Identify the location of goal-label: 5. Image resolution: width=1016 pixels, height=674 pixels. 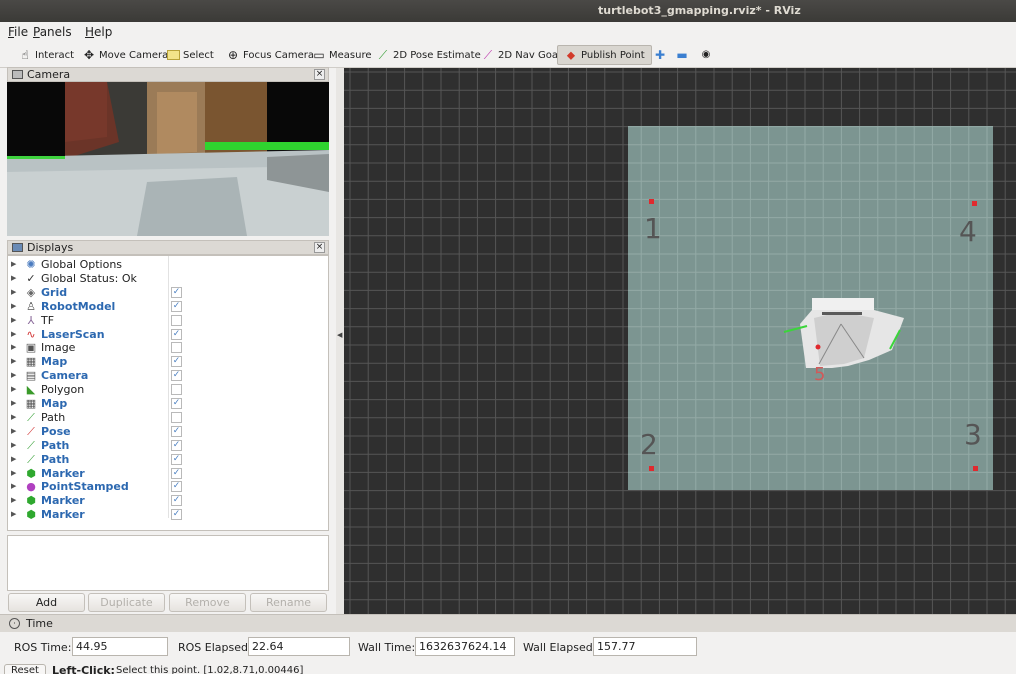
(819, 374).